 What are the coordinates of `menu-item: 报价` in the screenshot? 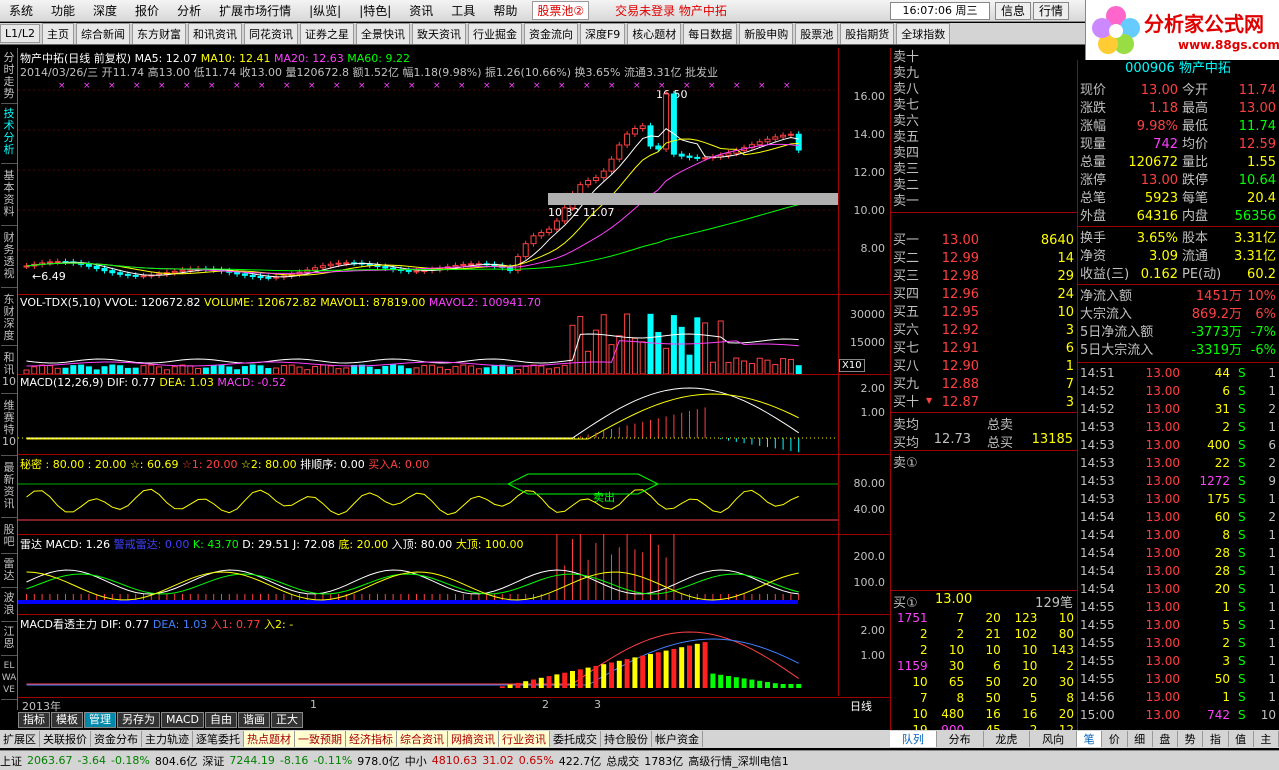 It's located at (147, 10).